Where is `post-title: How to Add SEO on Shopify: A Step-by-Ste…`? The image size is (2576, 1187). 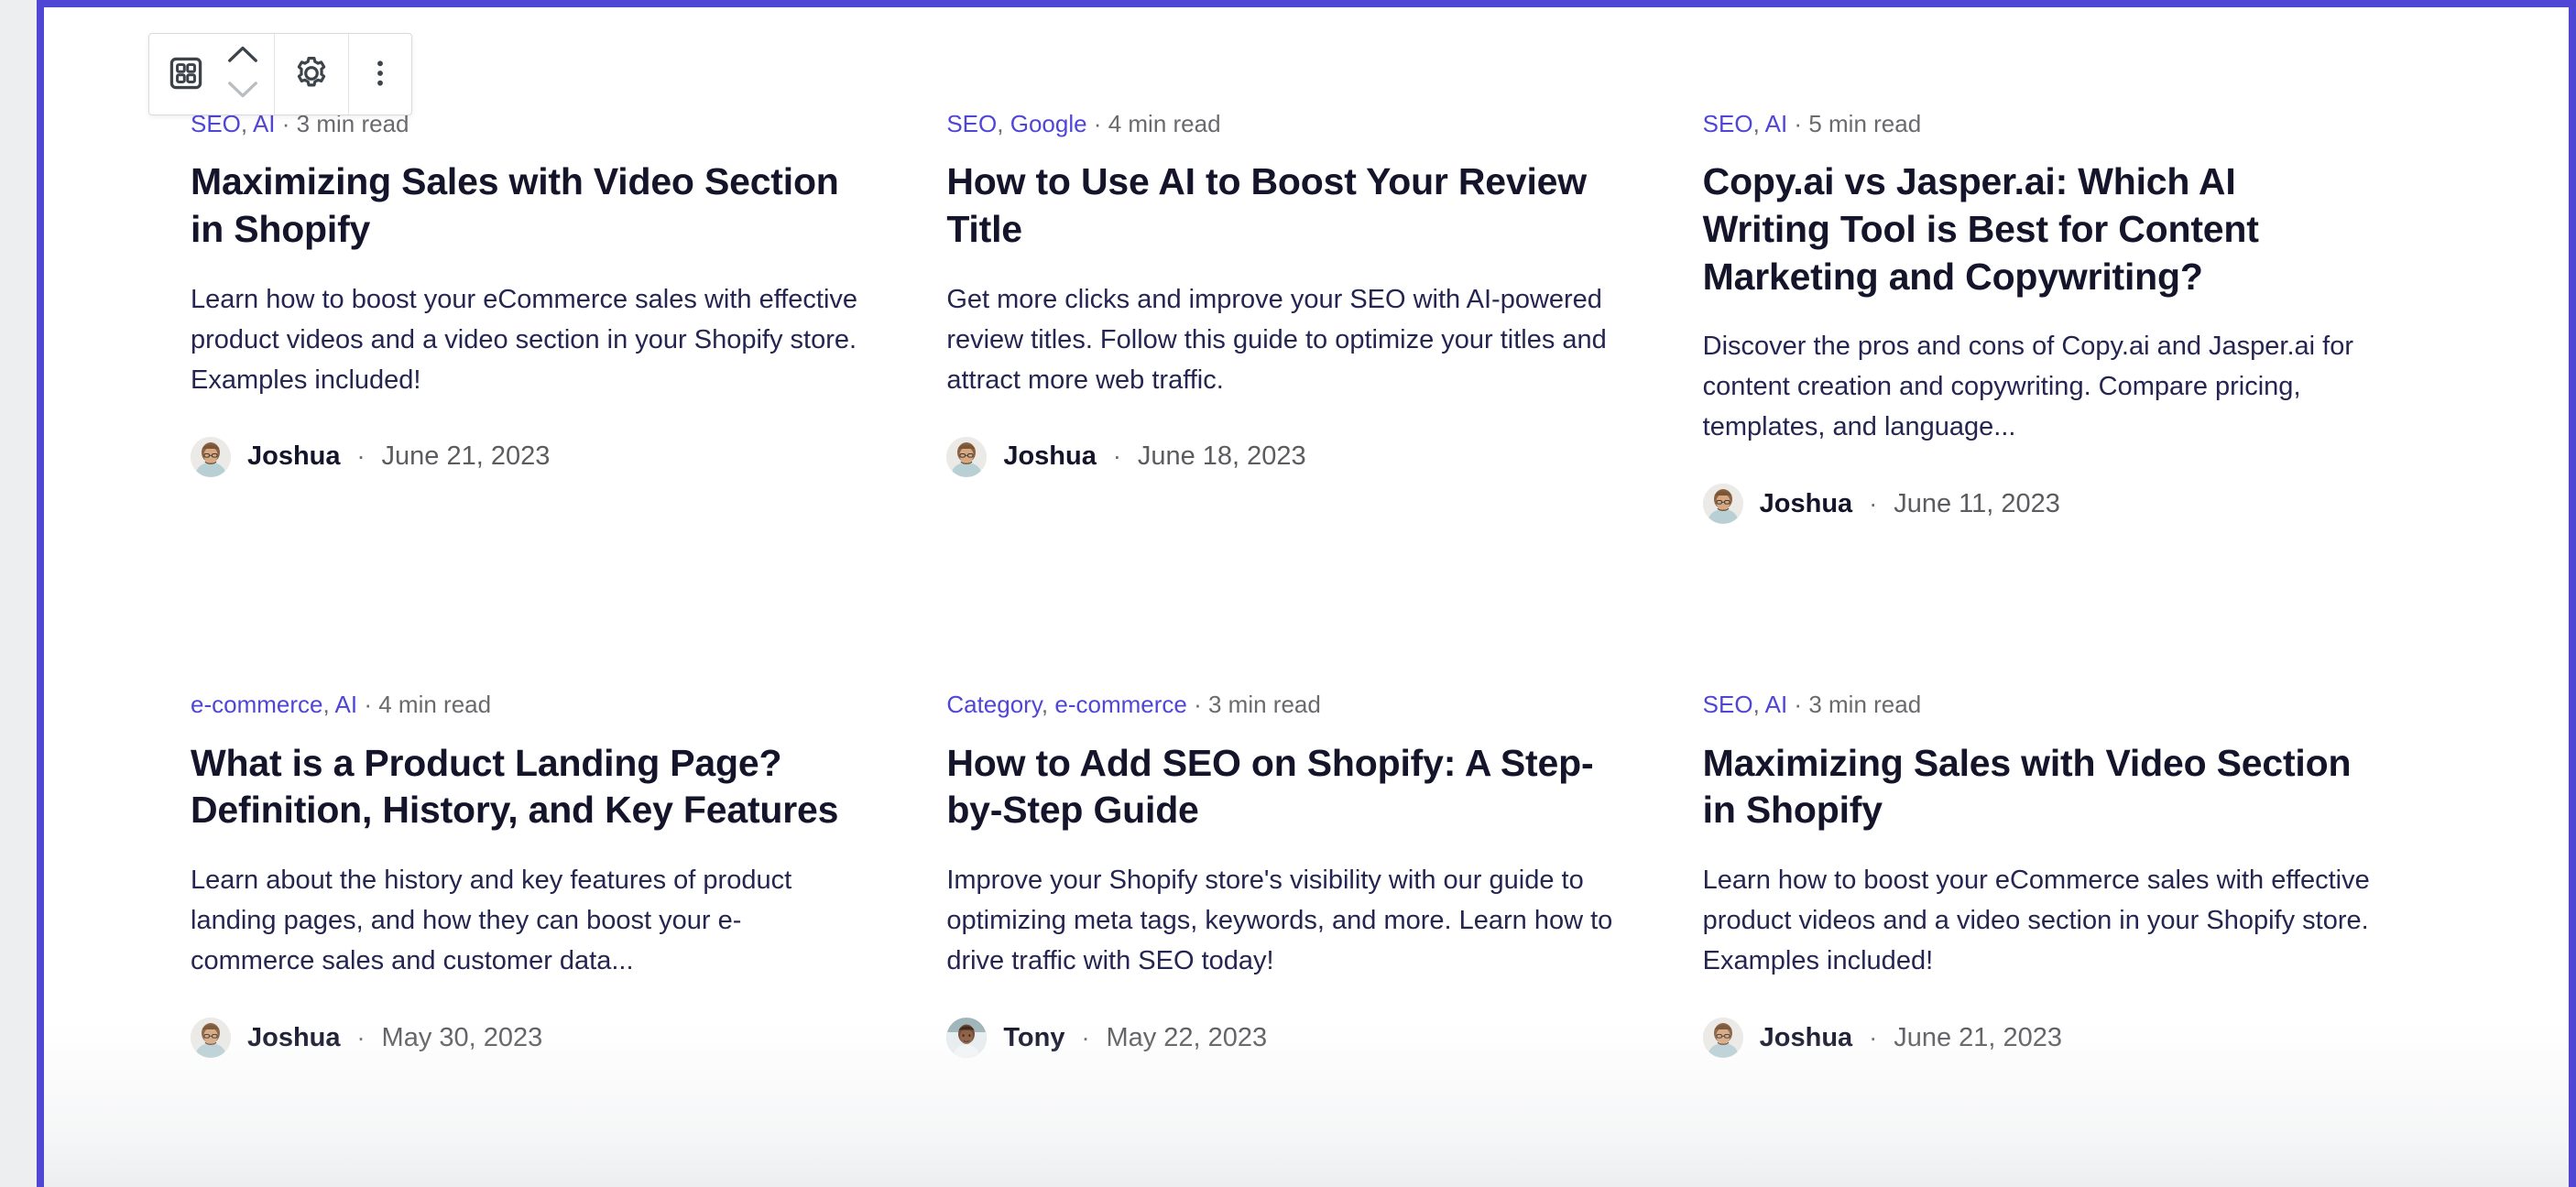 post-title: How to Add SEO on Shopify: A Step-by-Ste… is located at coordinates (1280, 787).